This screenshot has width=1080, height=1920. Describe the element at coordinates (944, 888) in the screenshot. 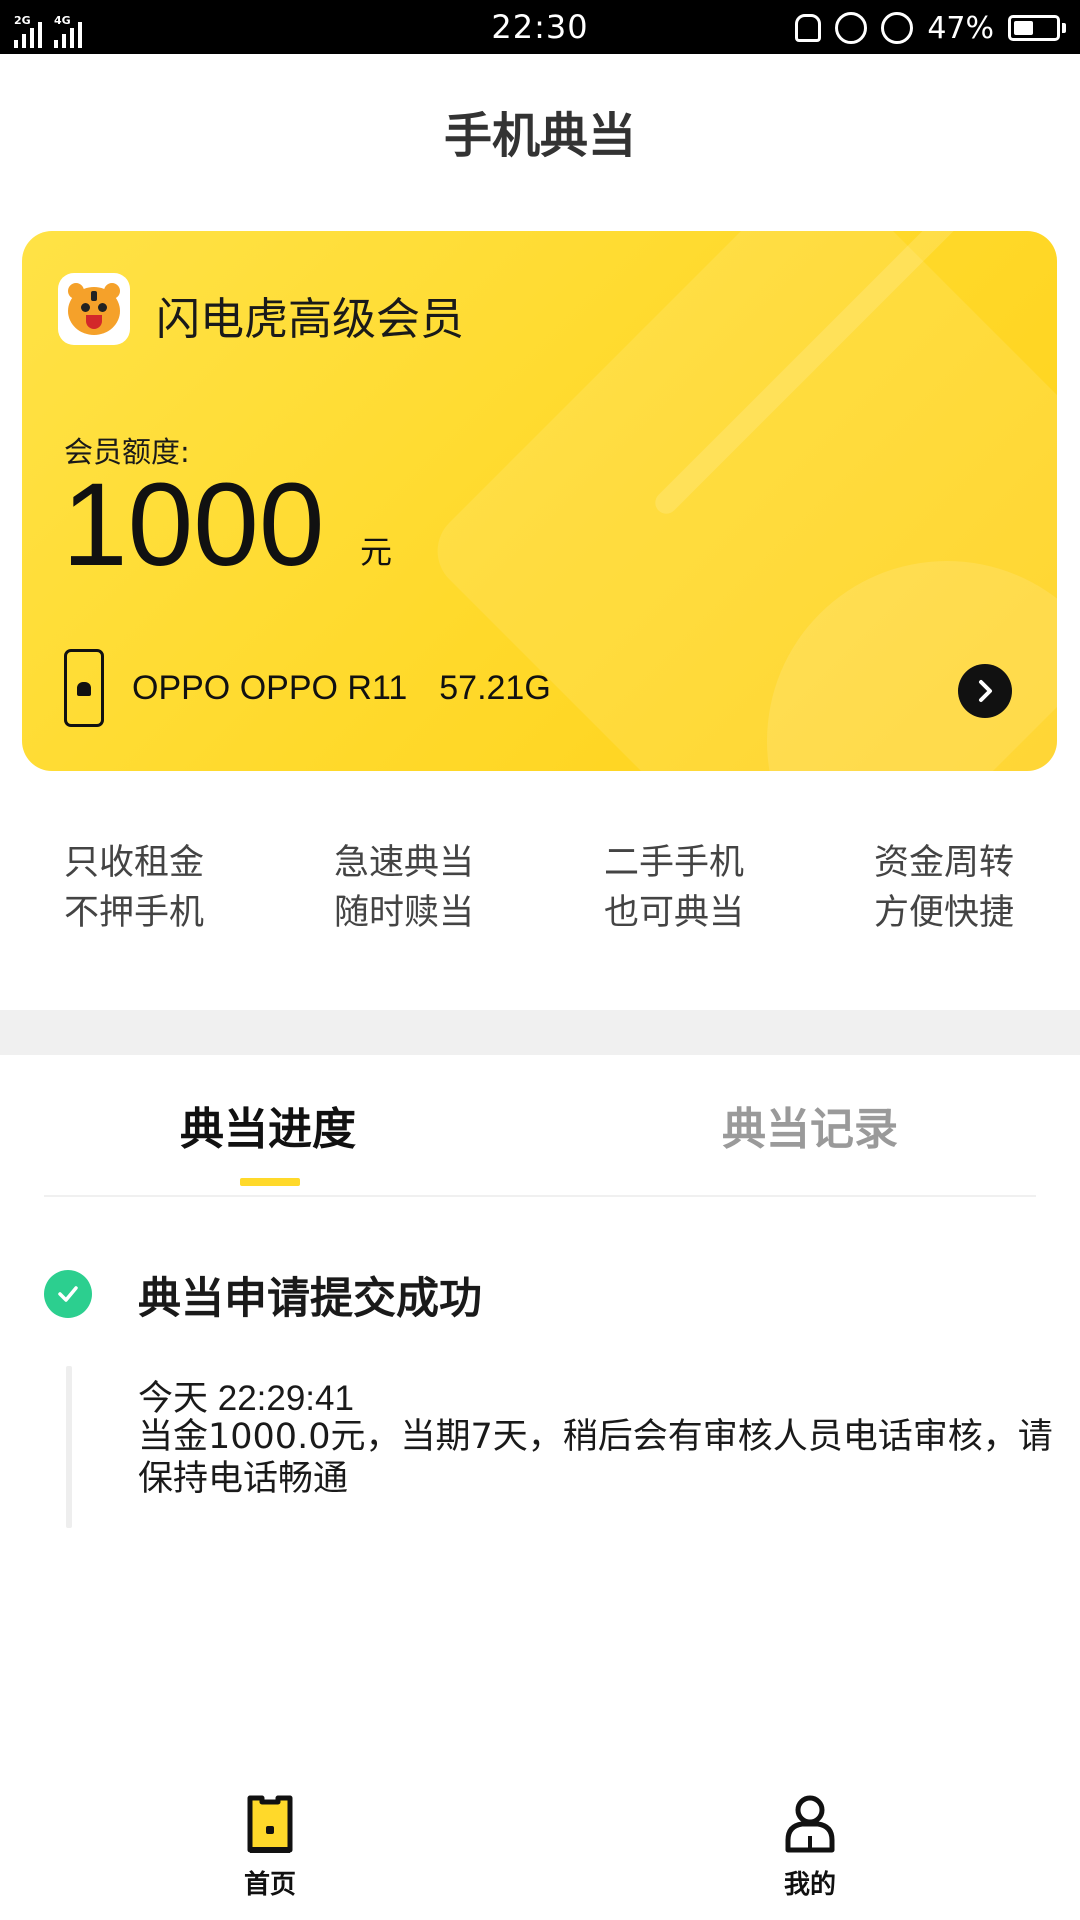

I see `feature-item: 资金周转 方便快捷` at that location.